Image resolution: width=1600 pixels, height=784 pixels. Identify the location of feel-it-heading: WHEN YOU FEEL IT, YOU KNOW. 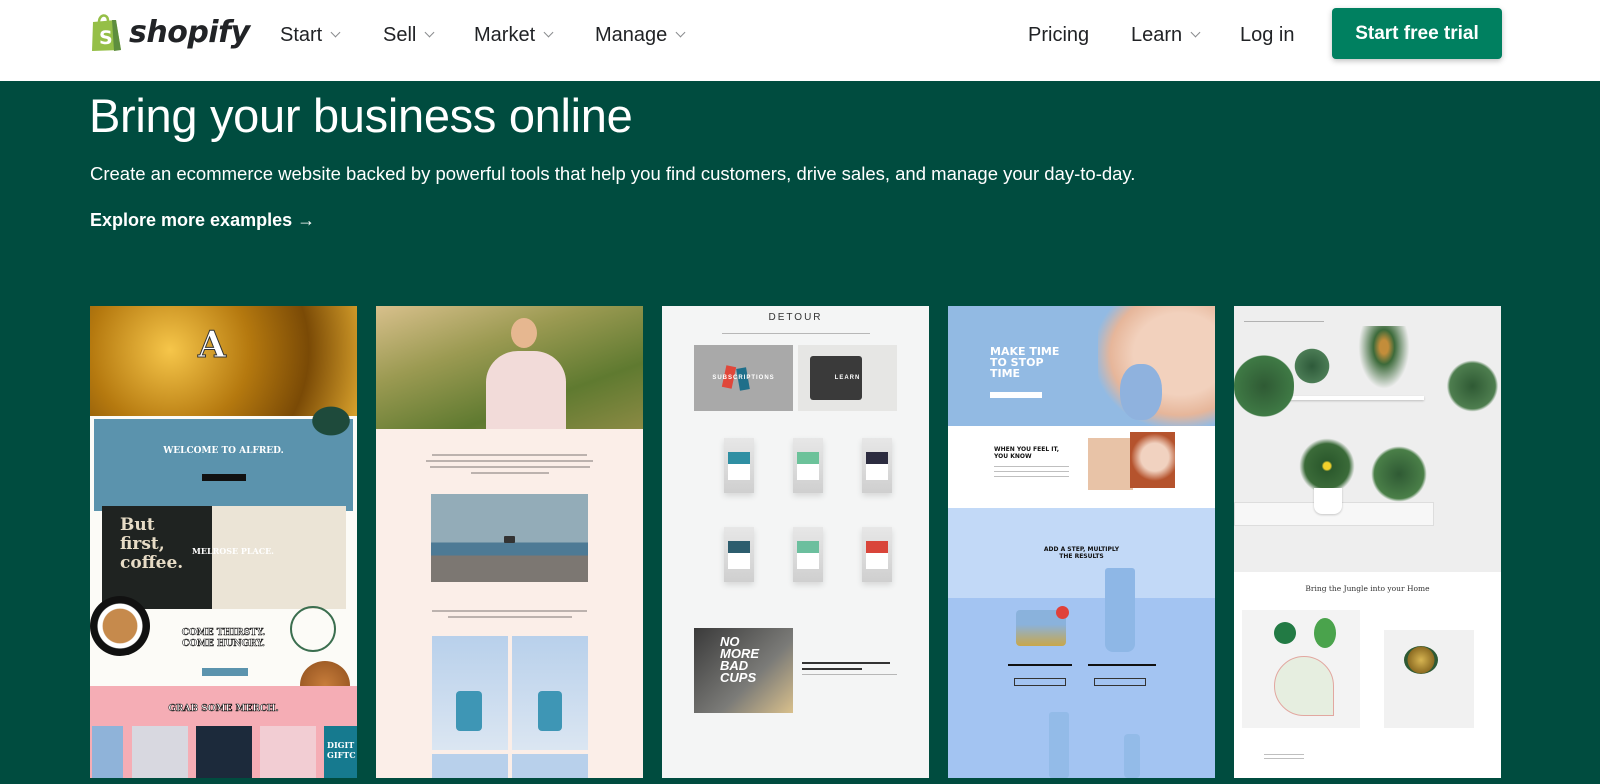
(1026, 453).